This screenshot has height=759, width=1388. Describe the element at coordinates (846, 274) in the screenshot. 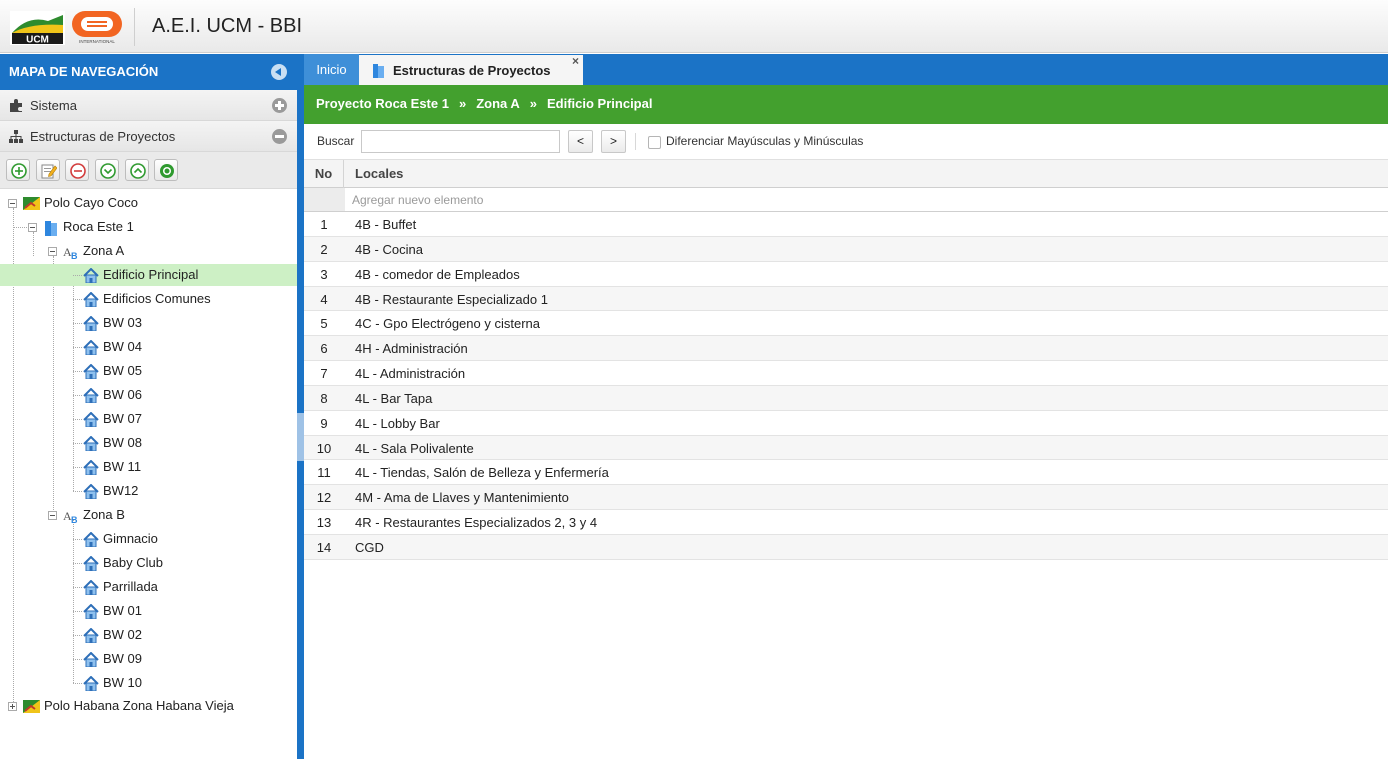

I see `table-row: 3 4B - comedor de Empleados` at that location.